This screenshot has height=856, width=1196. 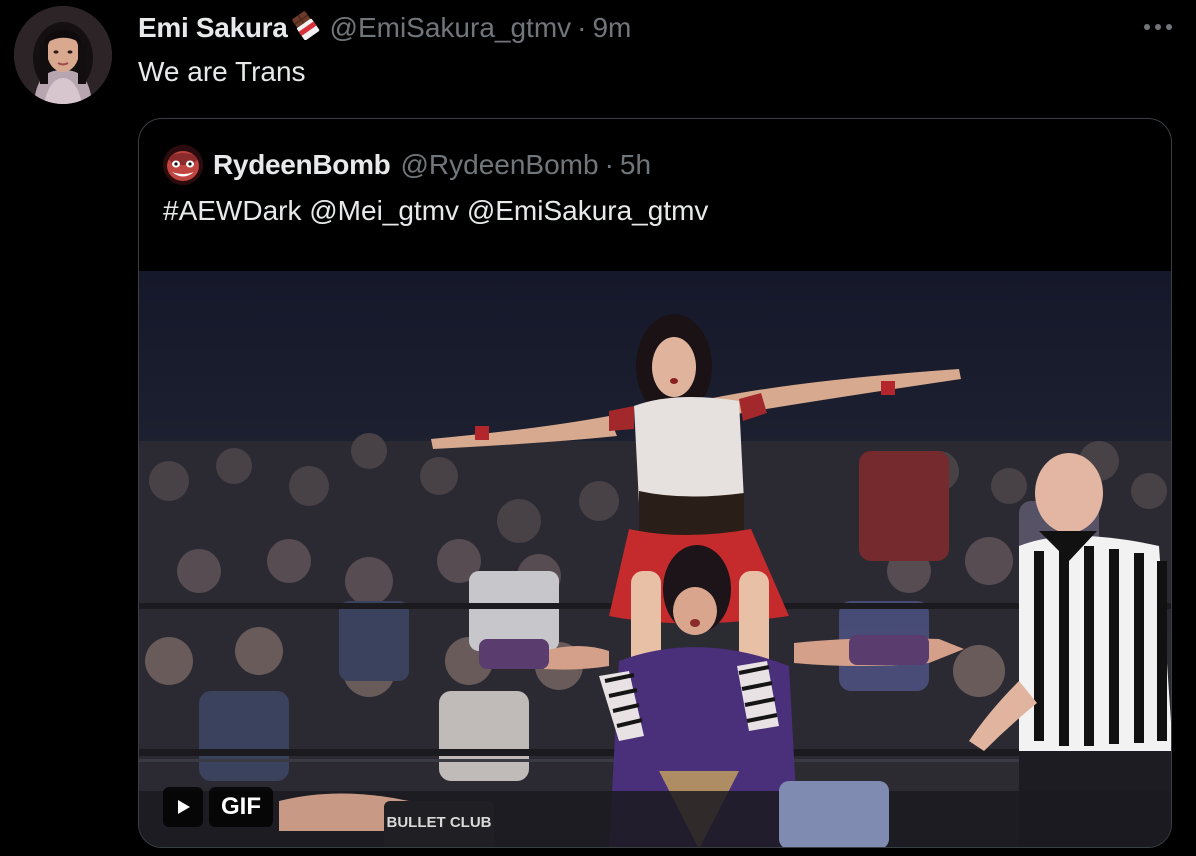 I want to click on chocolate-bar-icon, so click(x=305, y=28).